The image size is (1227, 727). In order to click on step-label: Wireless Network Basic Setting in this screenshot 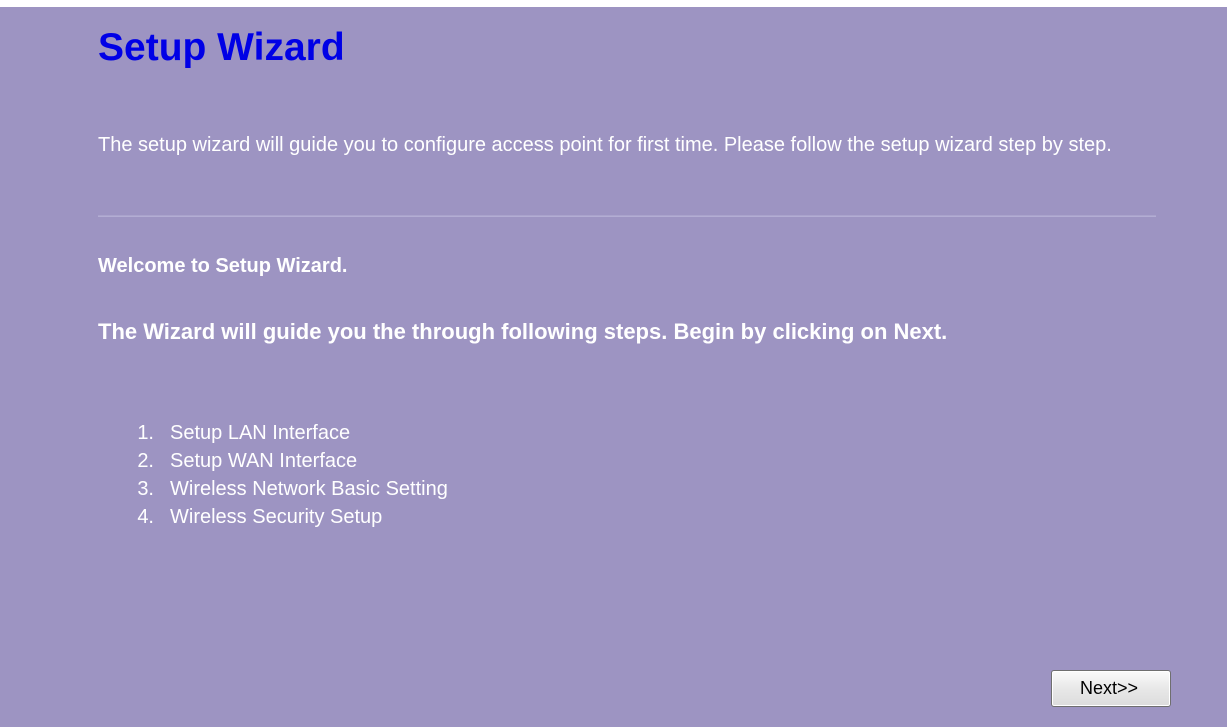, I will do `click(309, 489)`.